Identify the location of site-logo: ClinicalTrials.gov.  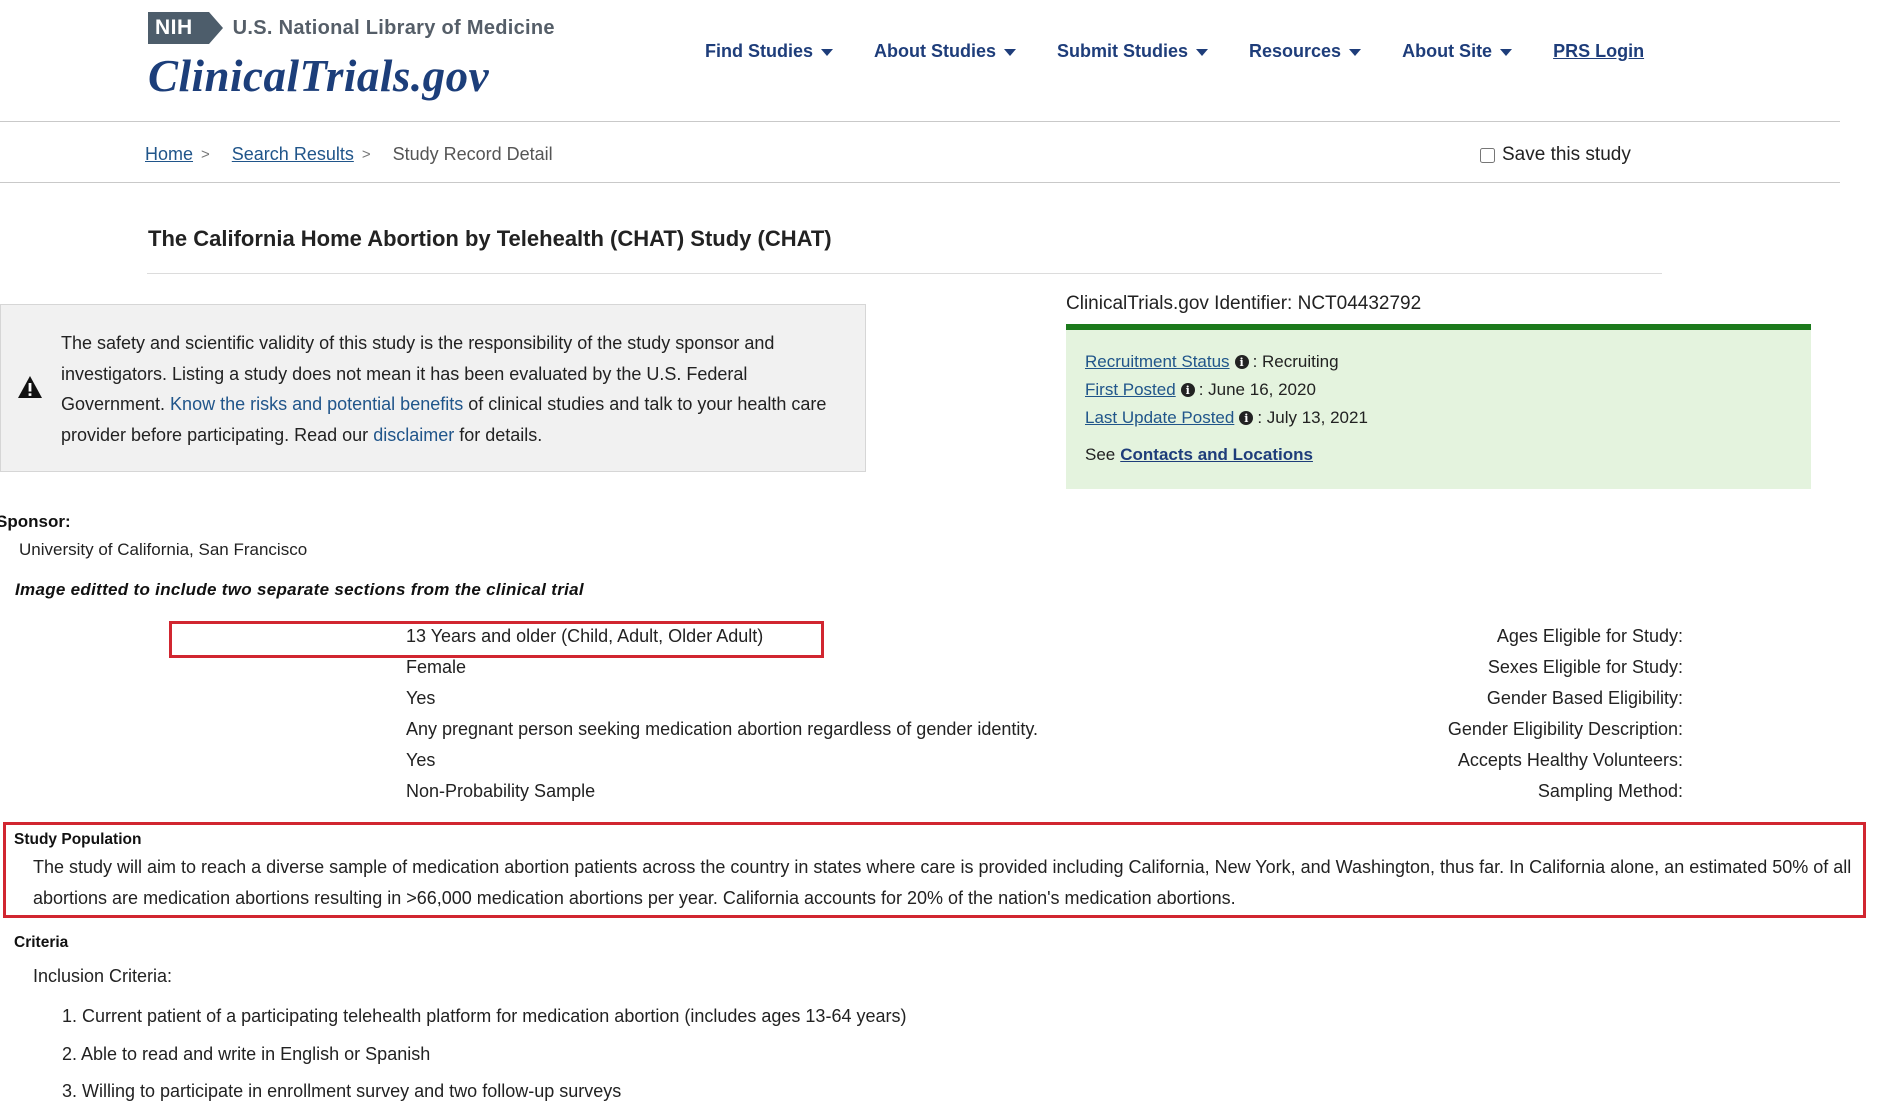
(318, 76).